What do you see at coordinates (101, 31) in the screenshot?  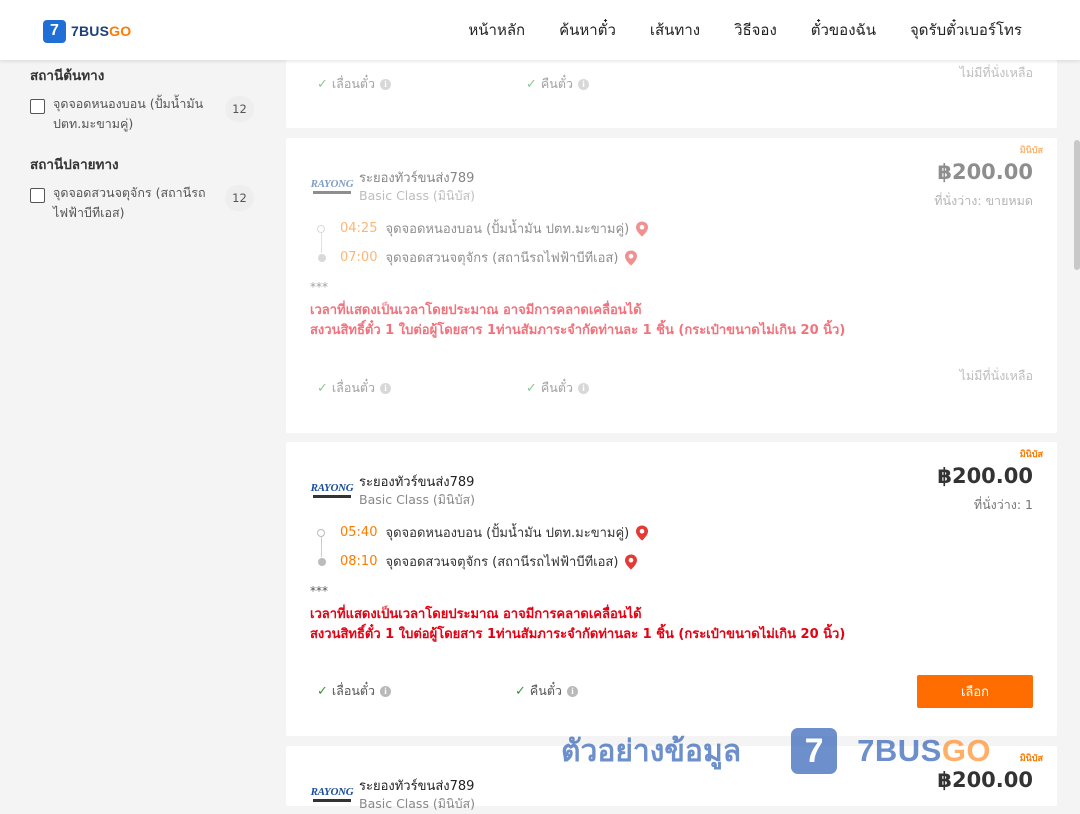 I see `brand-name: 7BUSGO` at bounding box center [101, 31].